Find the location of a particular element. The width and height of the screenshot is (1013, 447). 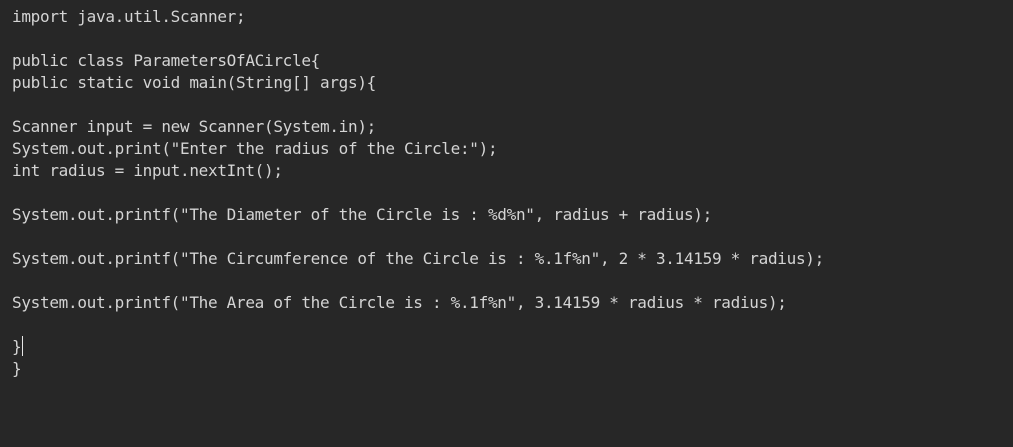

code-line-3: public class ParametersOfACircle{ is located at coordinates (166, 60).